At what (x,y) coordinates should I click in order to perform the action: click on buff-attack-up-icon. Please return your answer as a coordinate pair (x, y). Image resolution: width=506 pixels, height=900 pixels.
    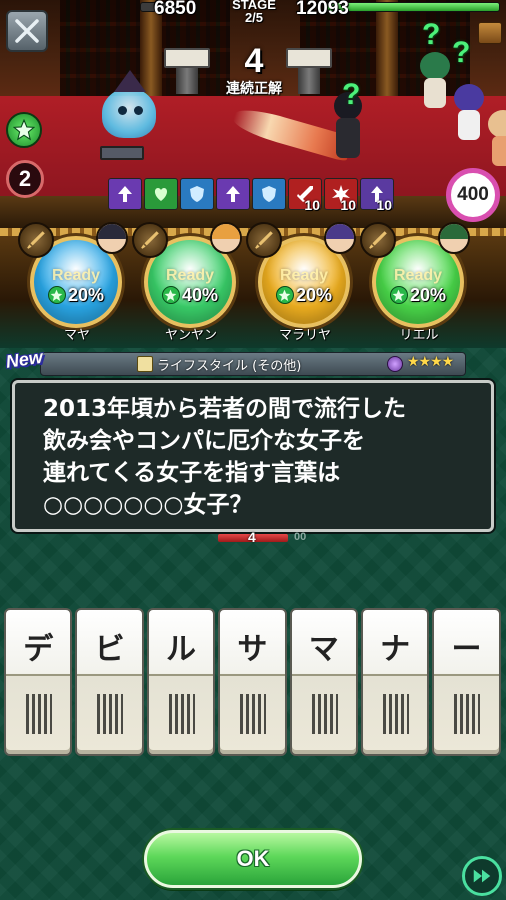
    Looking at the image, I should click on (125, 194).